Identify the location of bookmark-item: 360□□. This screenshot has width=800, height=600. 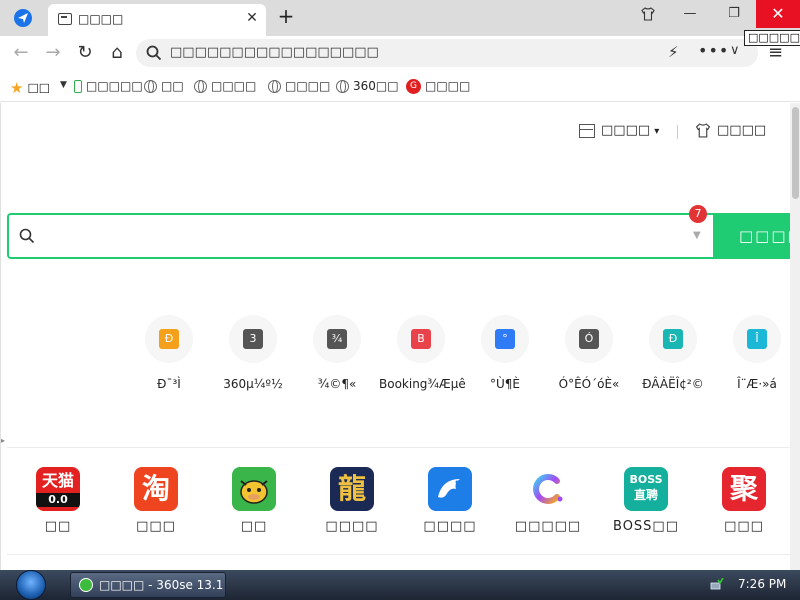
(367, 87).